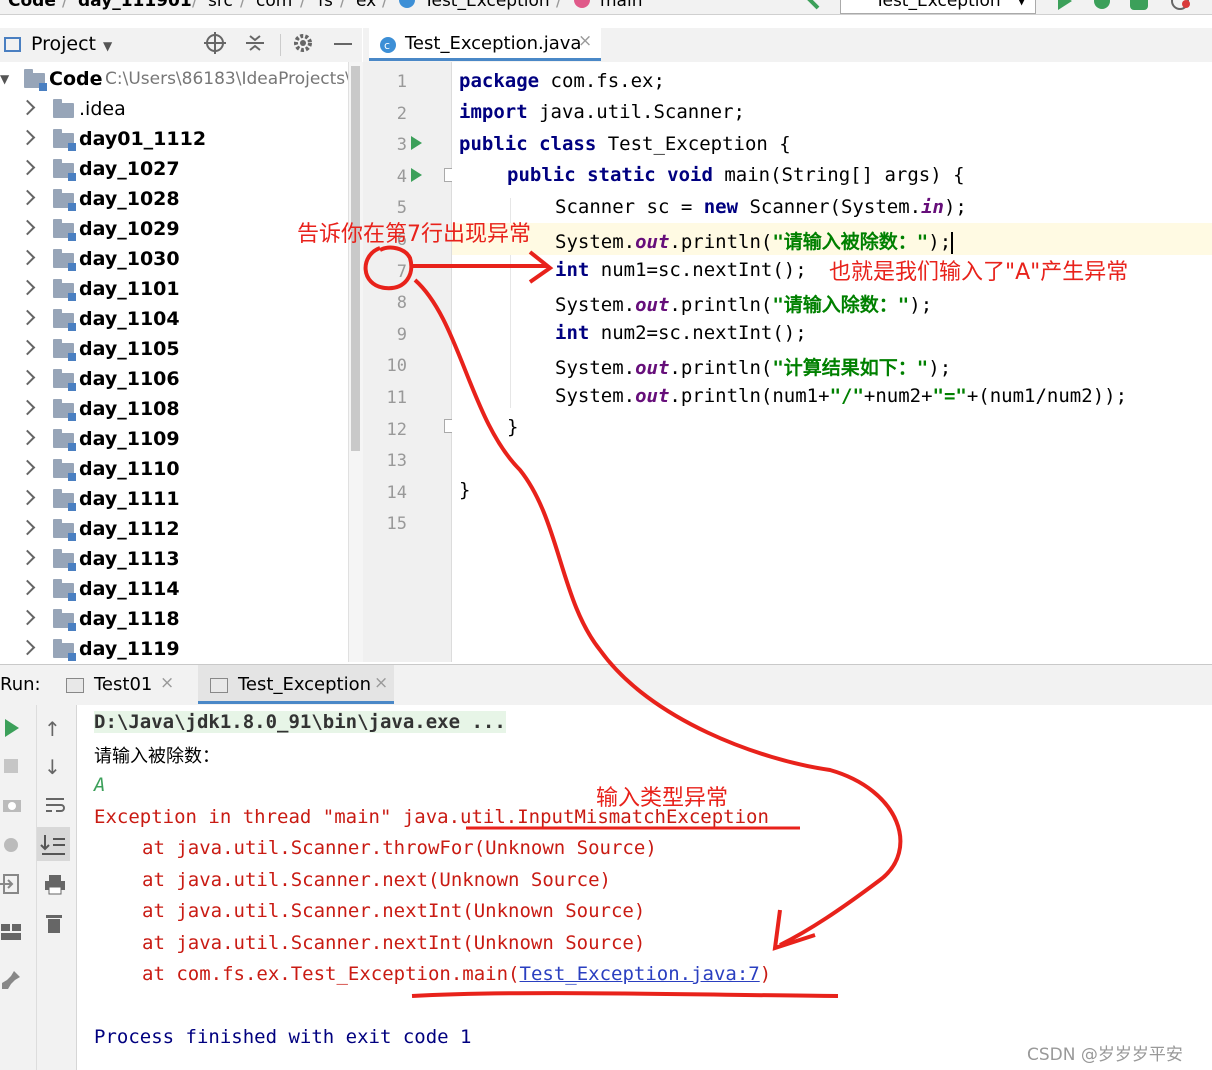 The width and height of the screenshot is (1212, 1070). Describe the element at coordinates (52, 767) in the screenshot. I see `arrow-down-icon: ↓` at that location.